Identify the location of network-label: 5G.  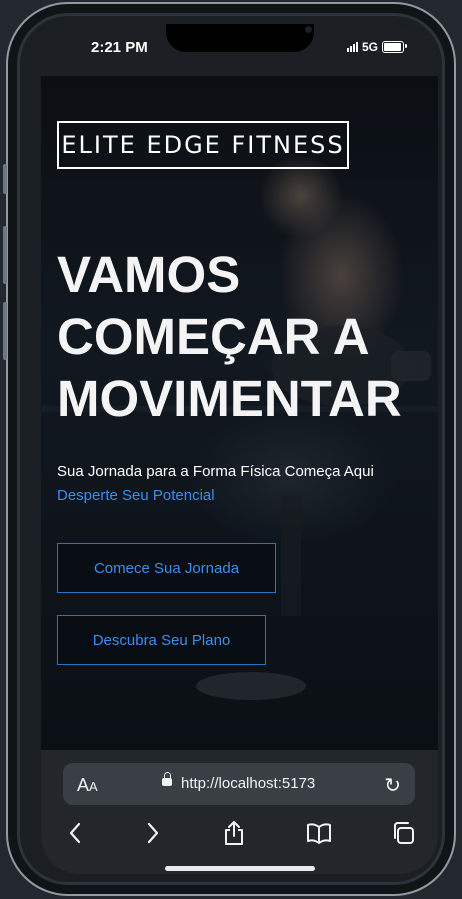
(369, 47).